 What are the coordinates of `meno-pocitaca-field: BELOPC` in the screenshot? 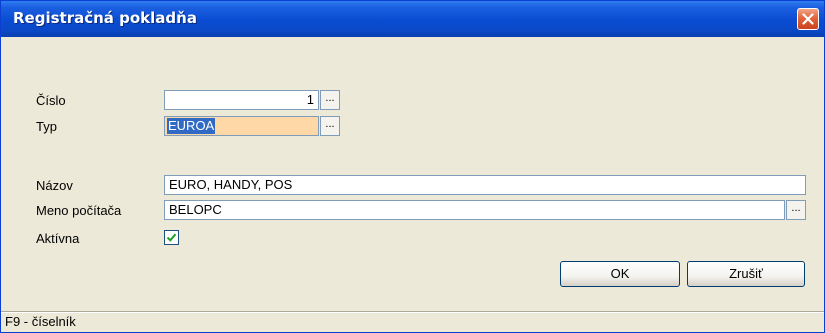 It's located at (474, 210).